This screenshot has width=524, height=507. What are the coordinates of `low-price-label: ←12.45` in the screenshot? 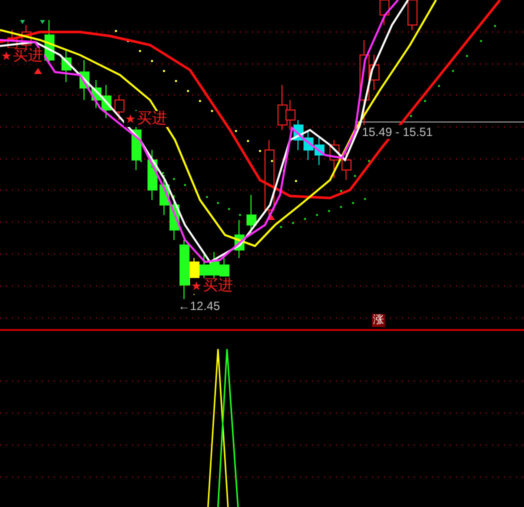 It's located at (199, 306).